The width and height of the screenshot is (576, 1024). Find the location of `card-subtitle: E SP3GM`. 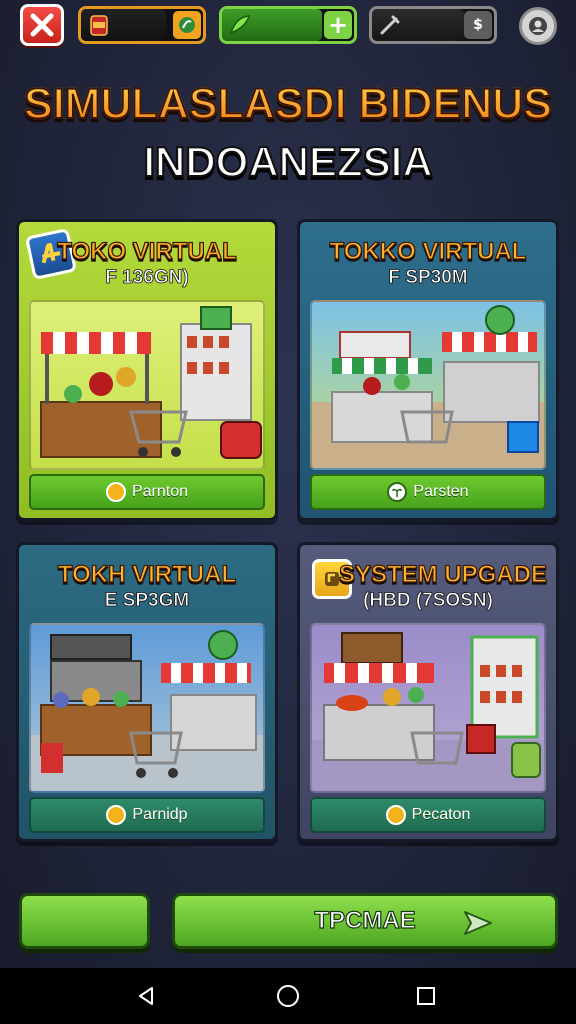

card-subtitle: E SP3GM is located at coordinates (147, 601).